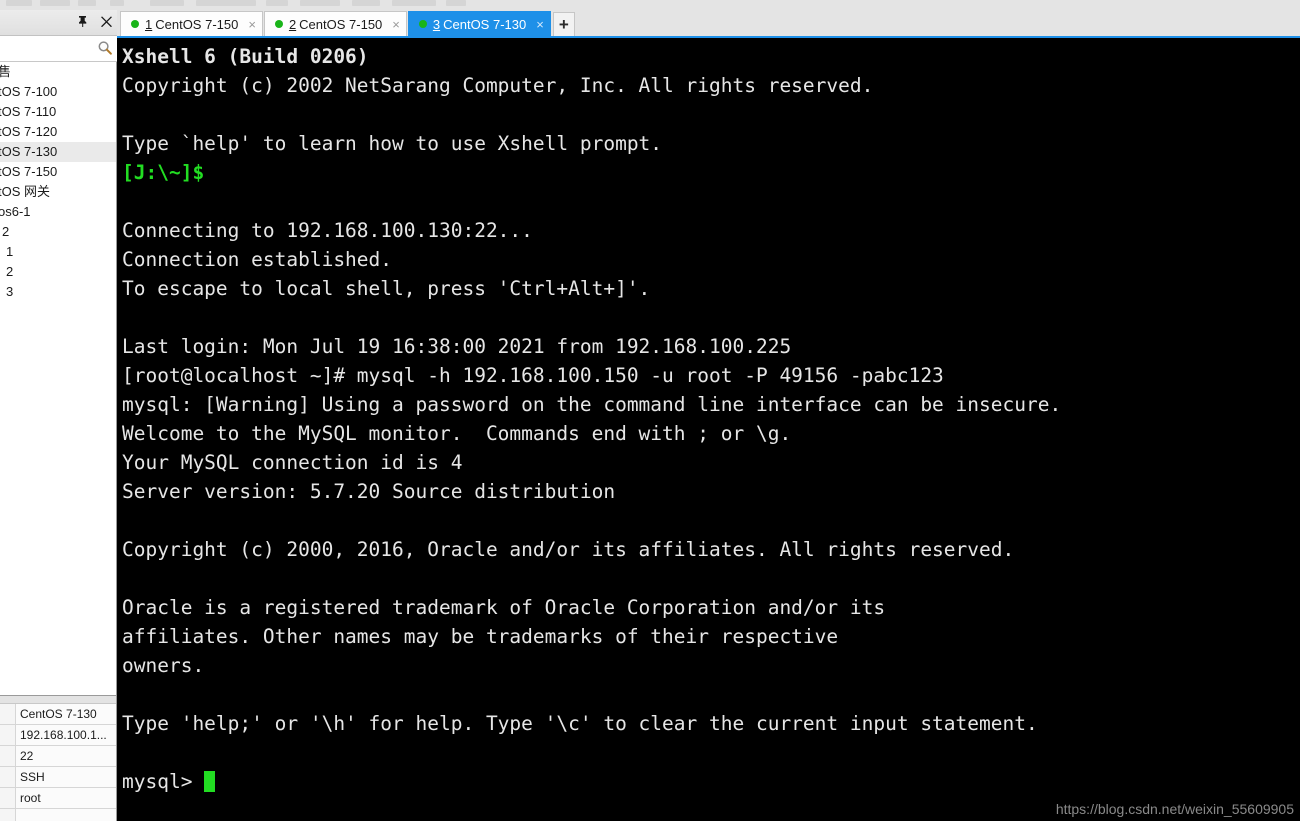 This screenshot has width=1300, height=821. I want to click on session-tree-item: 售, so click(58, 72).